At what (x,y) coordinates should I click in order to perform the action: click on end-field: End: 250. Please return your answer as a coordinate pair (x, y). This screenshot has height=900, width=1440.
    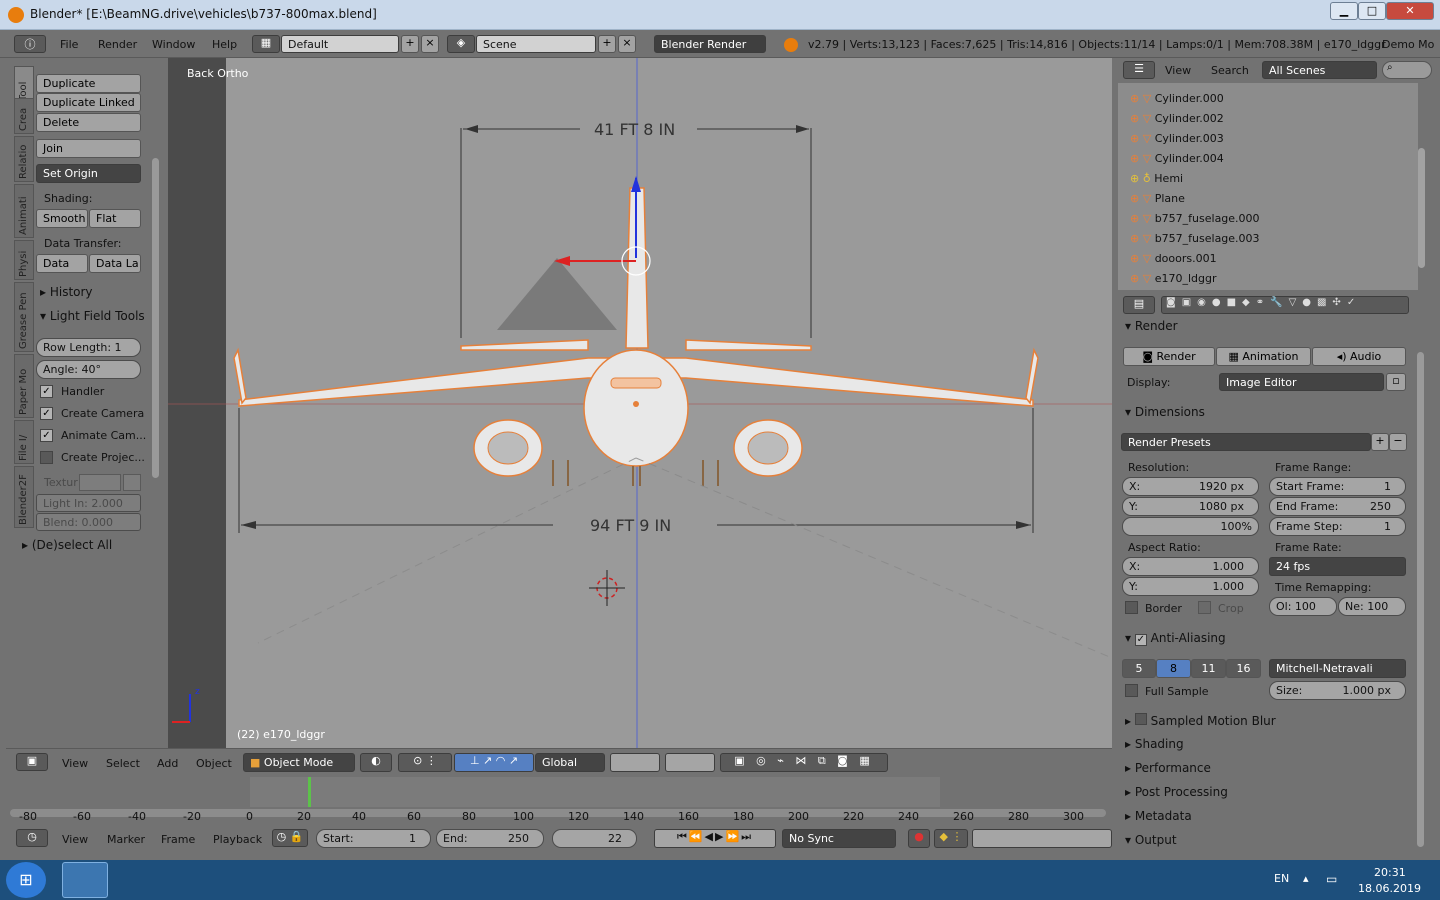
    Looking at the image, I should click on (490, 838).